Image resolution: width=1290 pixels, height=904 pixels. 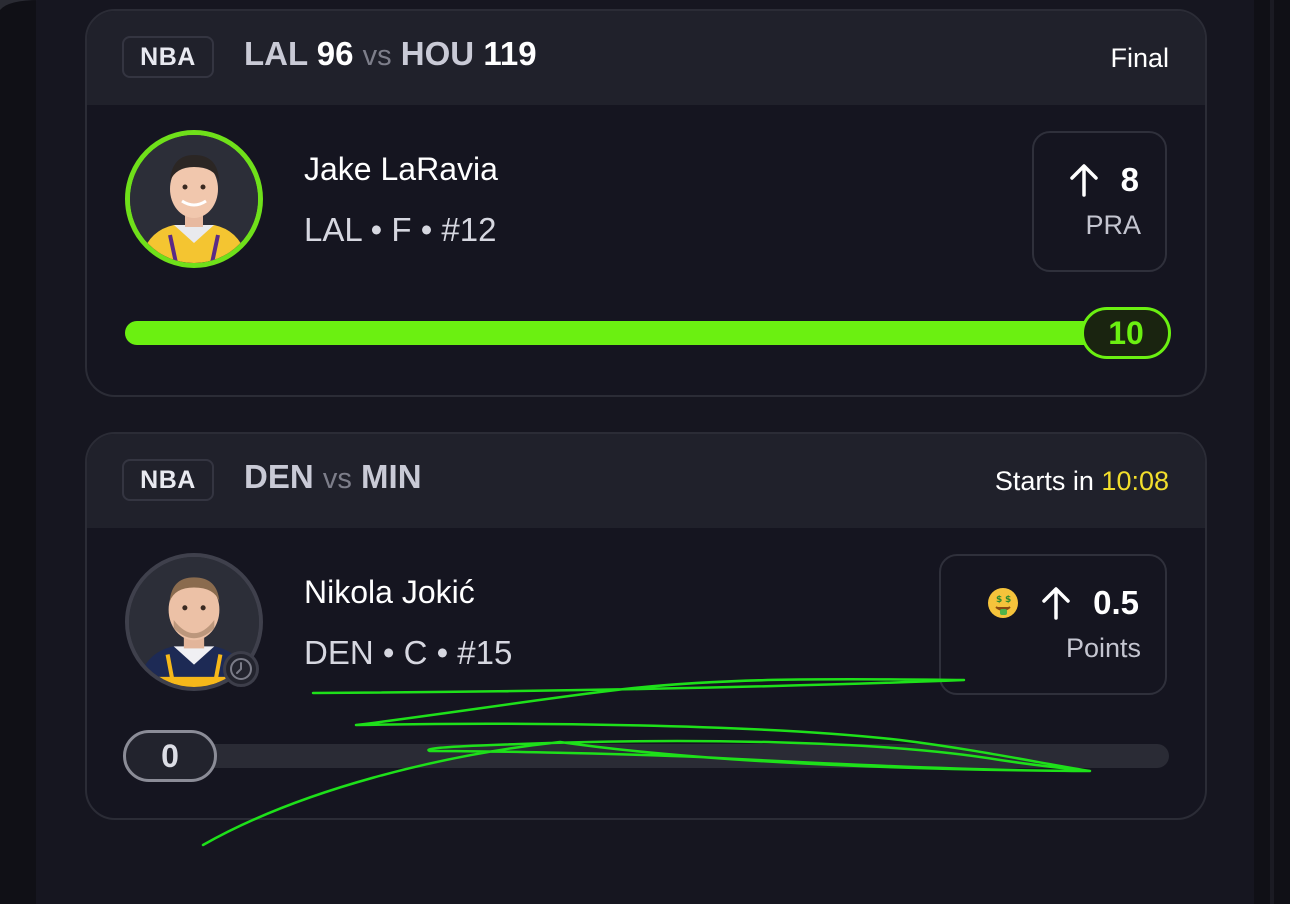 What do you see at coordinates (279, 476) in the screenshot?
I see `away-team: DEN` at bounding box center [279, 476].